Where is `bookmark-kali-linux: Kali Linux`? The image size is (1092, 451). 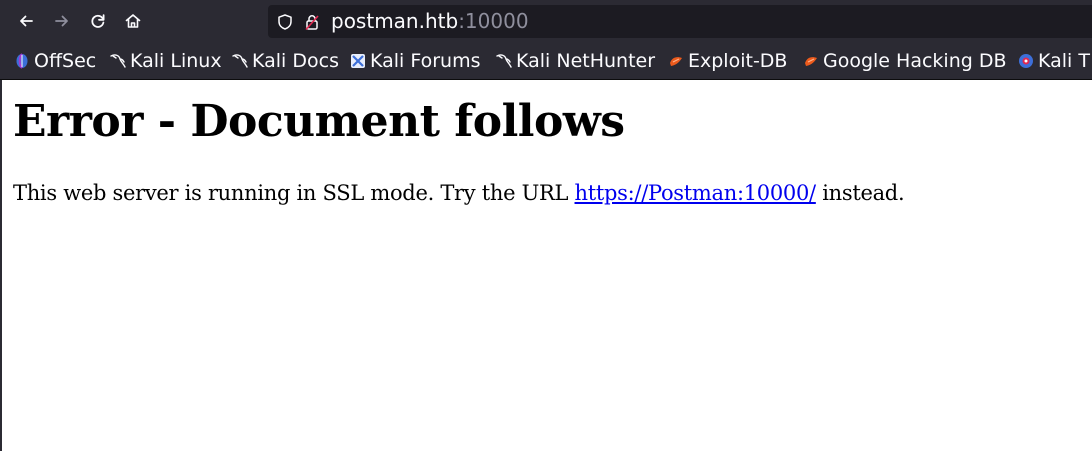
bookmark-kali-linux: Kali Linux is located at coordinates (166, 61).